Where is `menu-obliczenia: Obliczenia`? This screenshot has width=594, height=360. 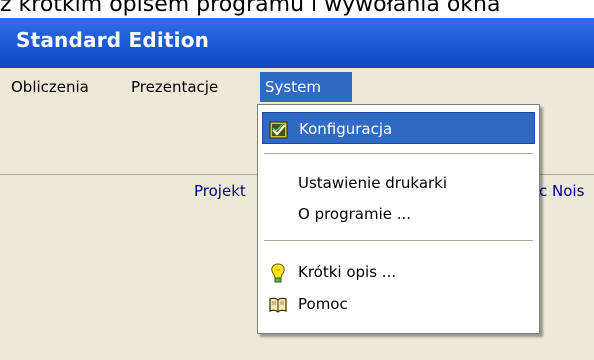 menu-obliczenia: Obliczenia is located at coordinates (50, 87).